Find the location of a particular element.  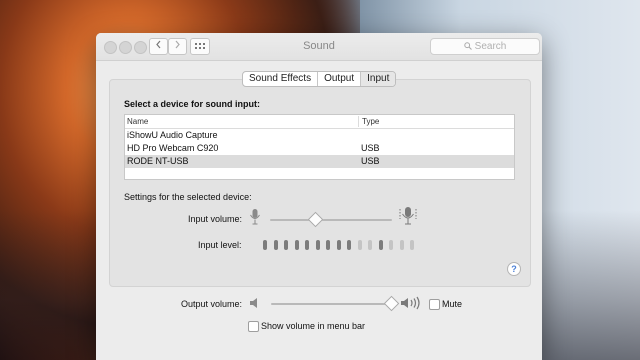

microphone-high-icon is located at coordinates (408, 216).